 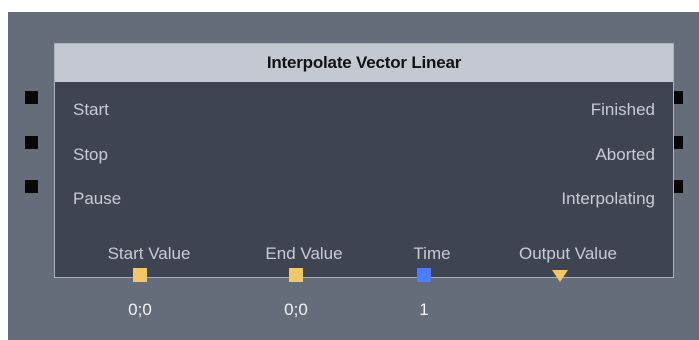 I want to click on start-exec-pin, so click(x=31, y=97).